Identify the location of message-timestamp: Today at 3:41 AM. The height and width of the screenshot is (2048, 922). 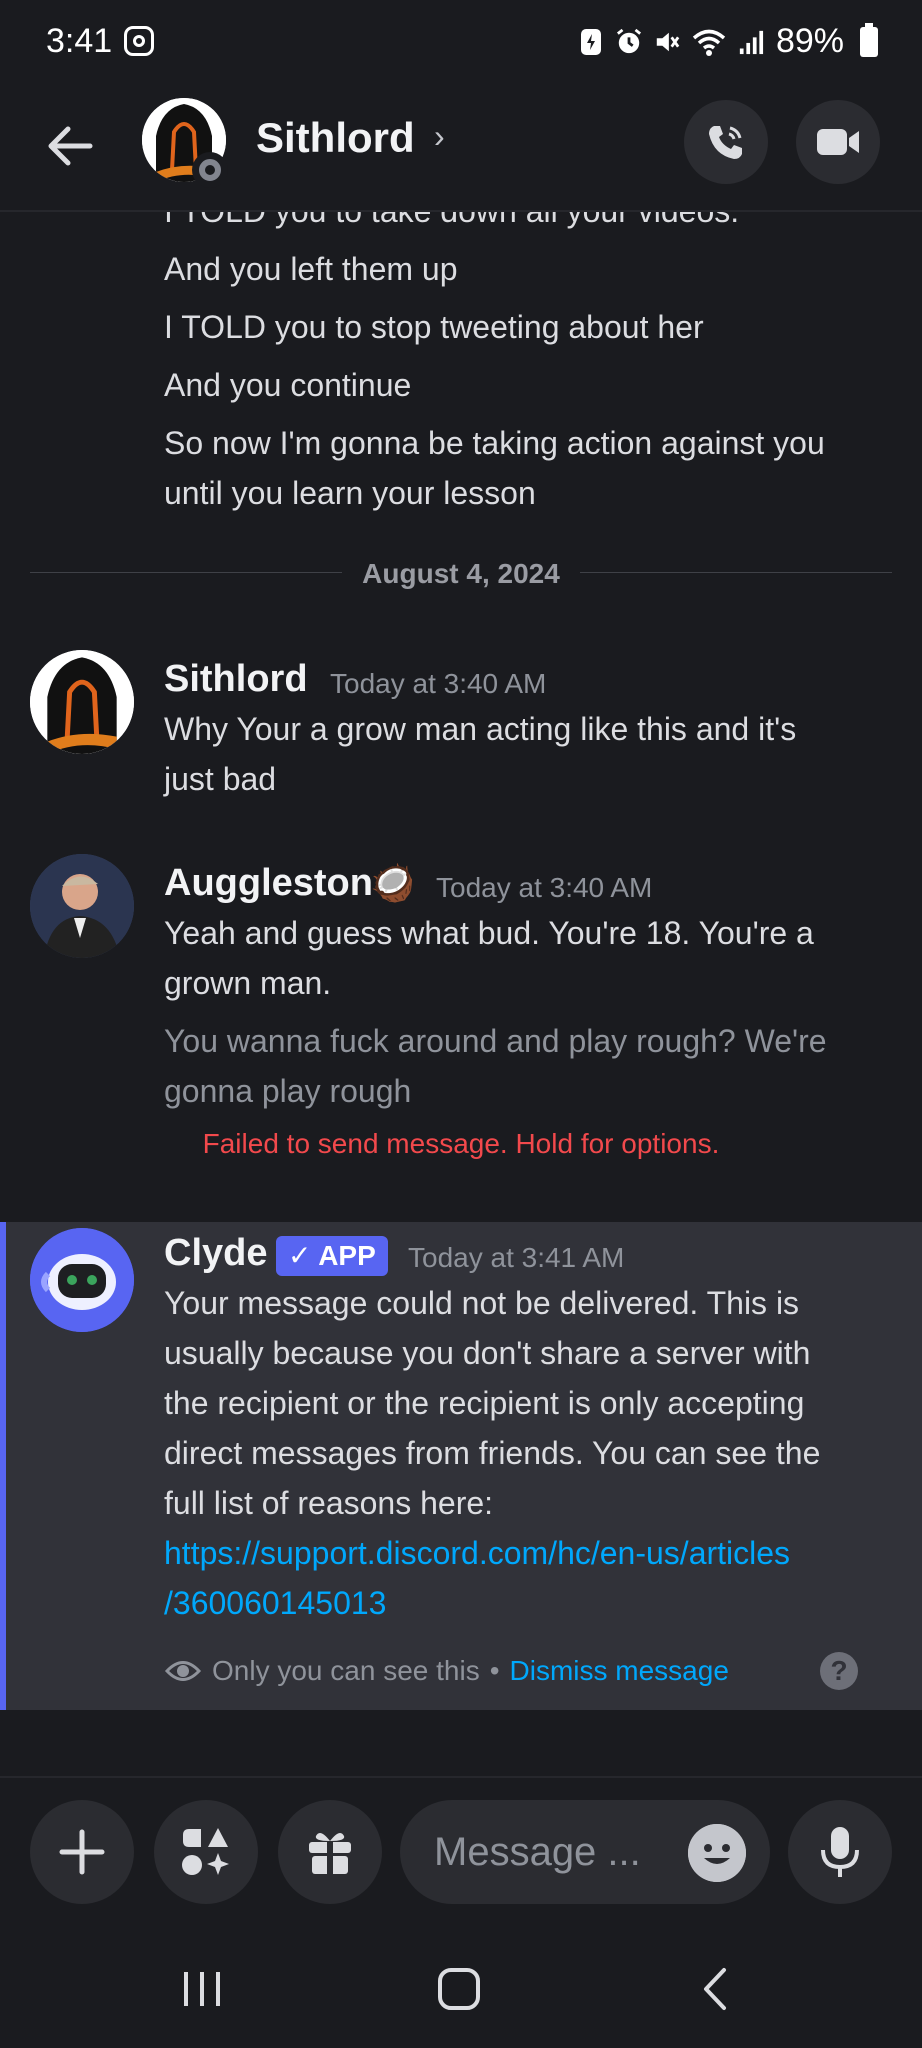
(516, 1257).